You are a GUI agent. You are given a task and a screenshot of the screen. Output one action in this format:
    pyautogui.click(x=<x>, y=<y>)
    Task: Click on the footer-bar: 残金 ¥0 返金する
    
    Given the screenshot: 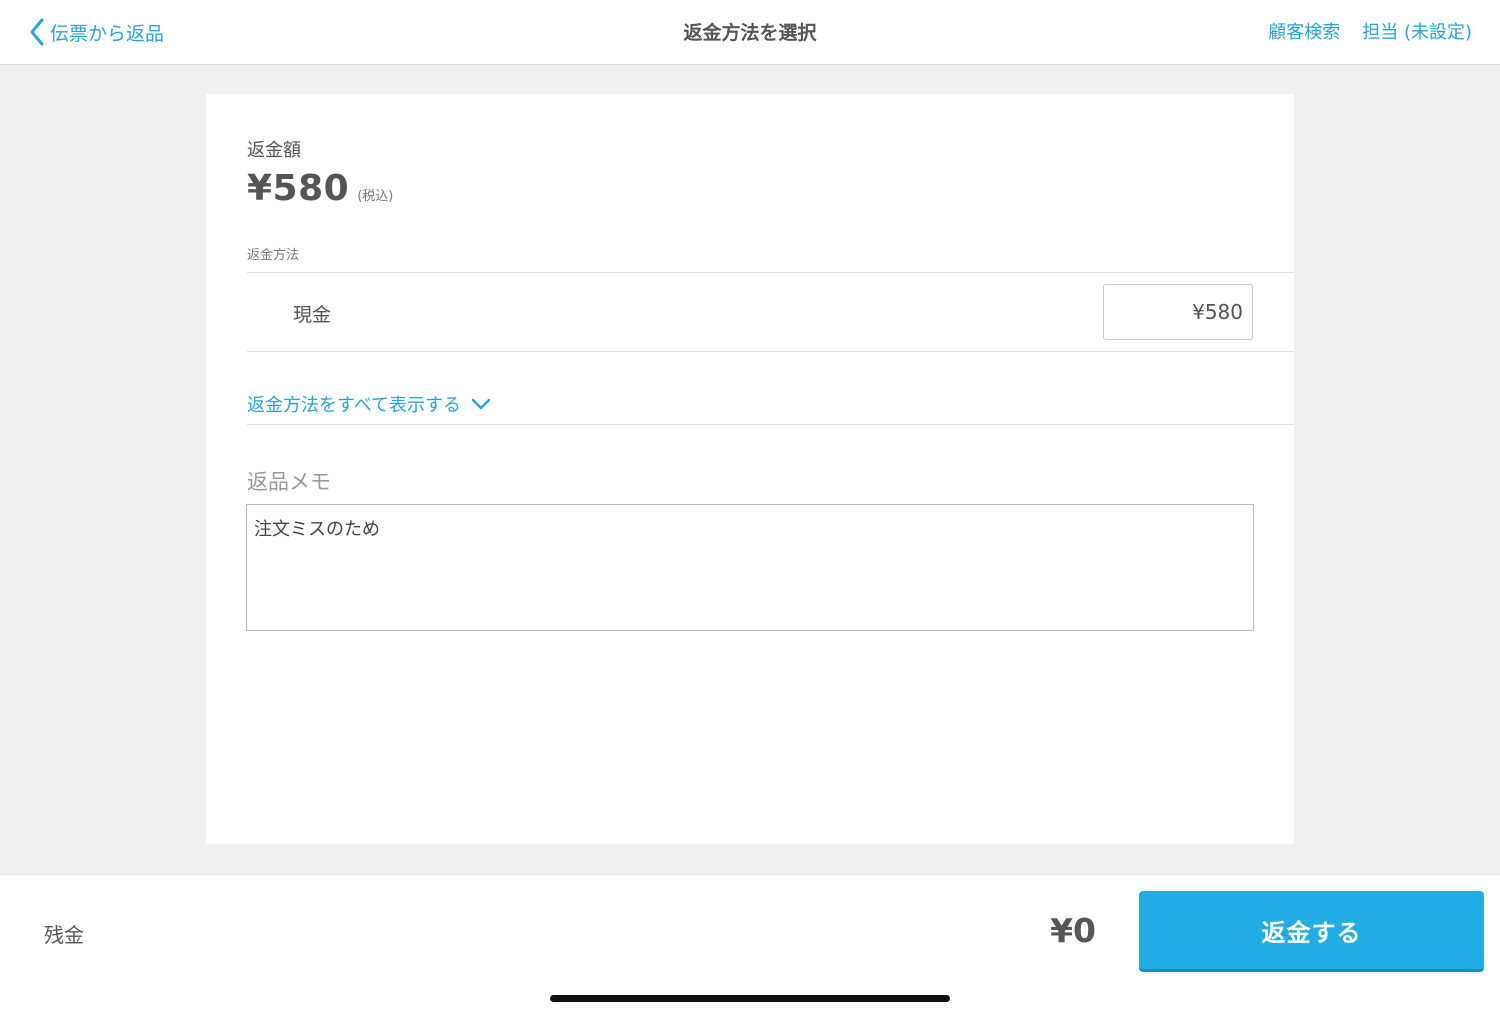 What is the action you would take?
    pyautogui.click(x=750, y=943)
    